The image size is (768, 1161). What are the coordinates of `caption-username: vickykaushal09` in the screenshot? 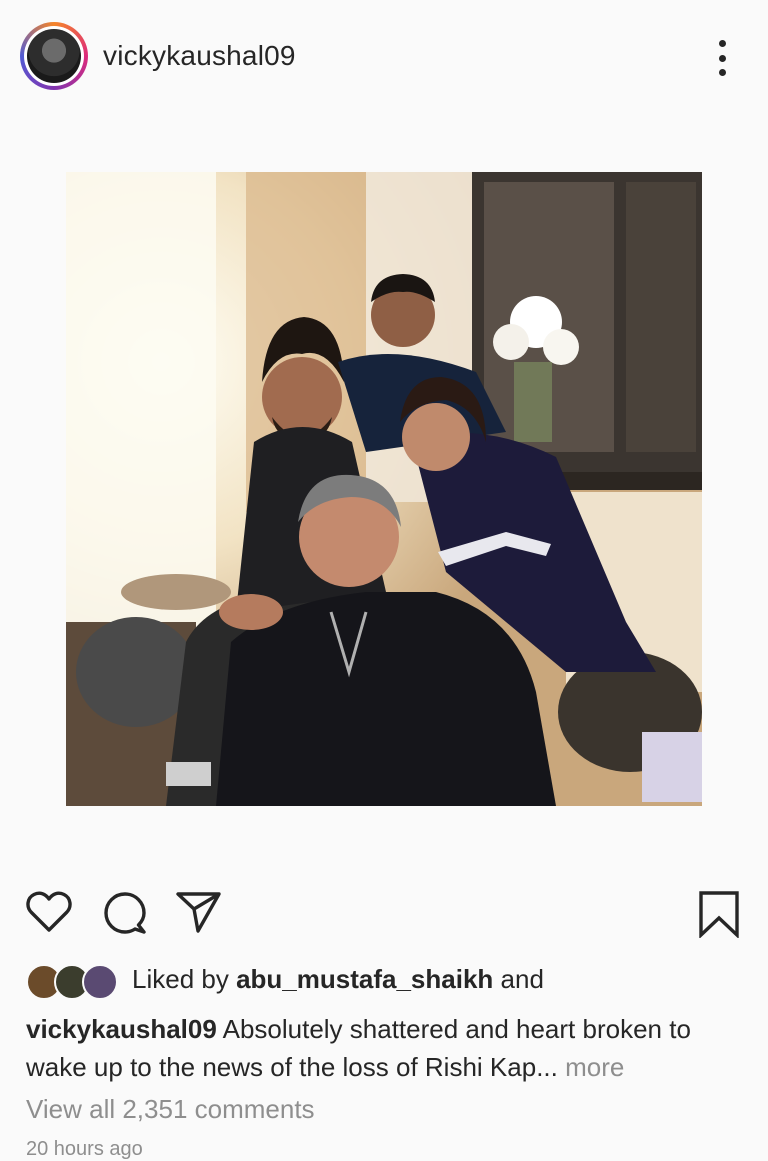 It's located at (121, 1029).